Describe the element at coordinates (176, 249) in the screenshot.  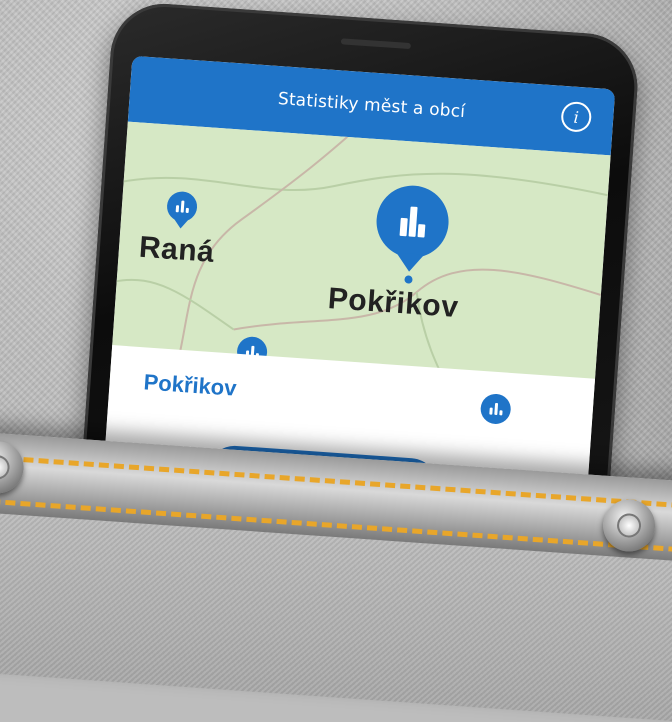
I see `city-label-rana: Raná` at that location.